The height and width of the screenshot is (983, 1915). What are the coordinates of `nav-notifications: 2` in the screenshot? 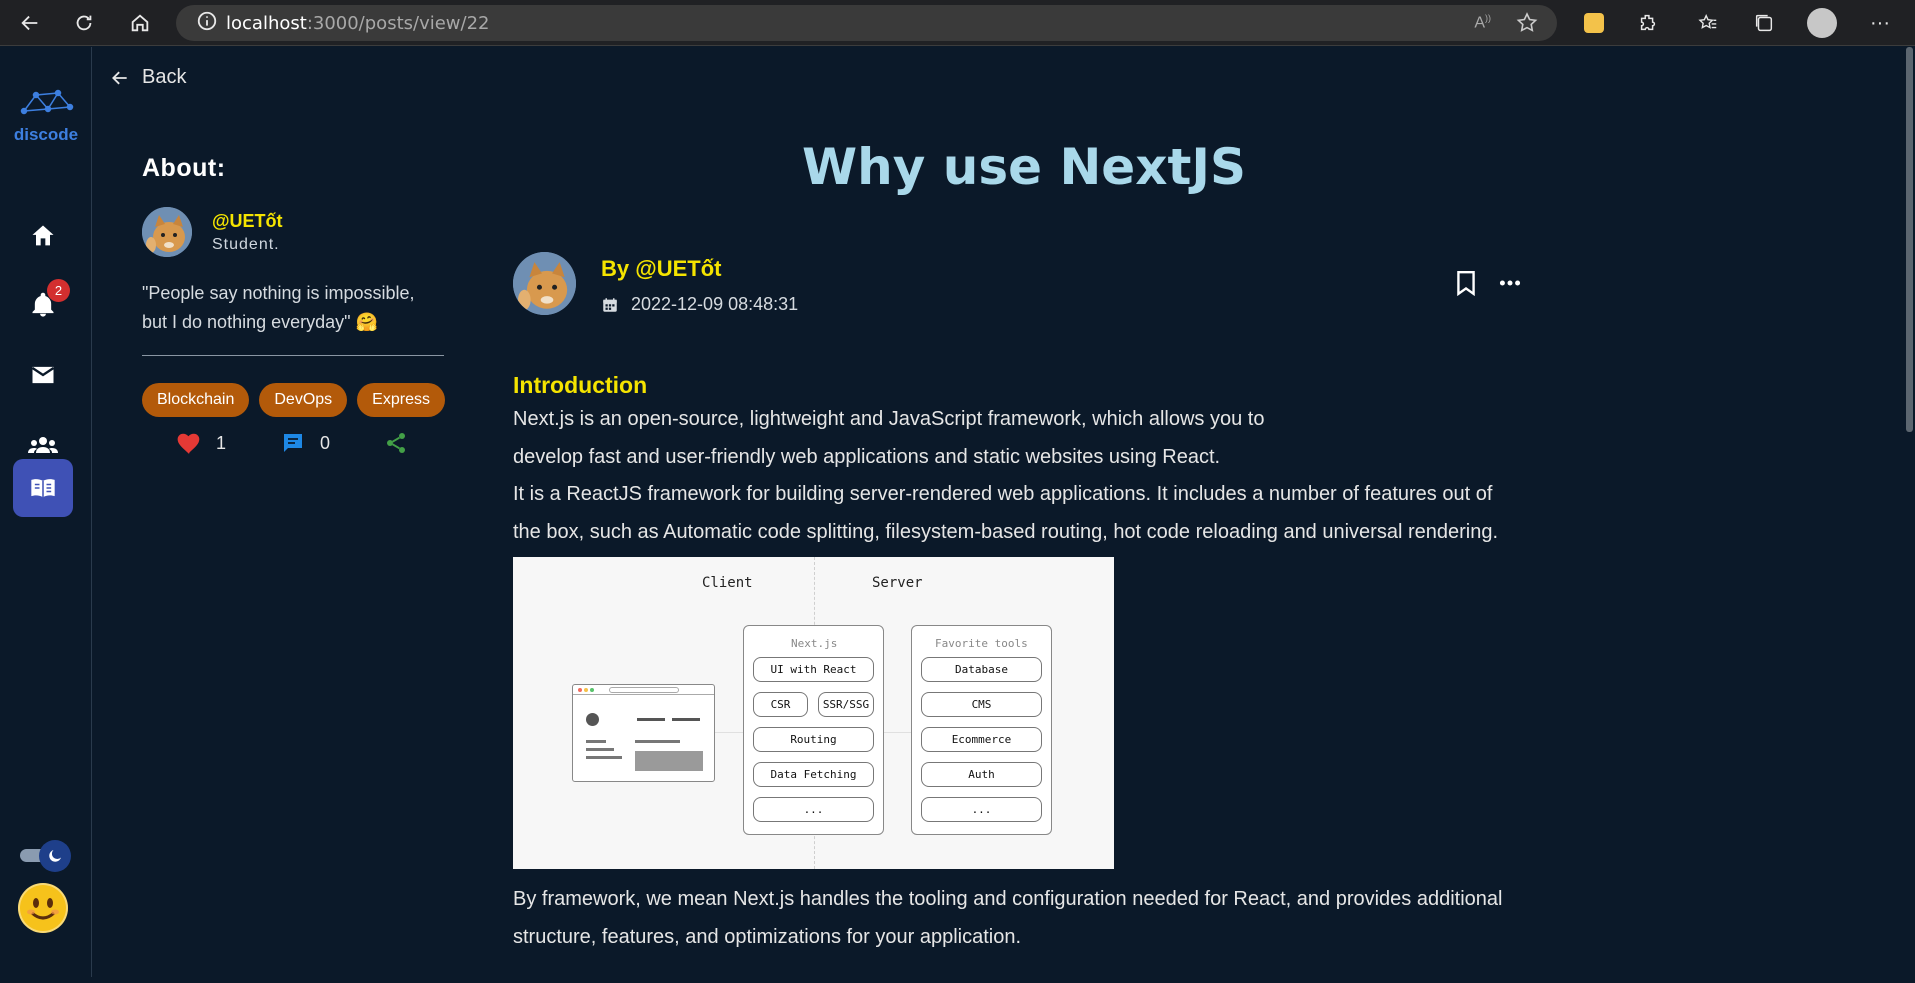 It's located at (43, 305).